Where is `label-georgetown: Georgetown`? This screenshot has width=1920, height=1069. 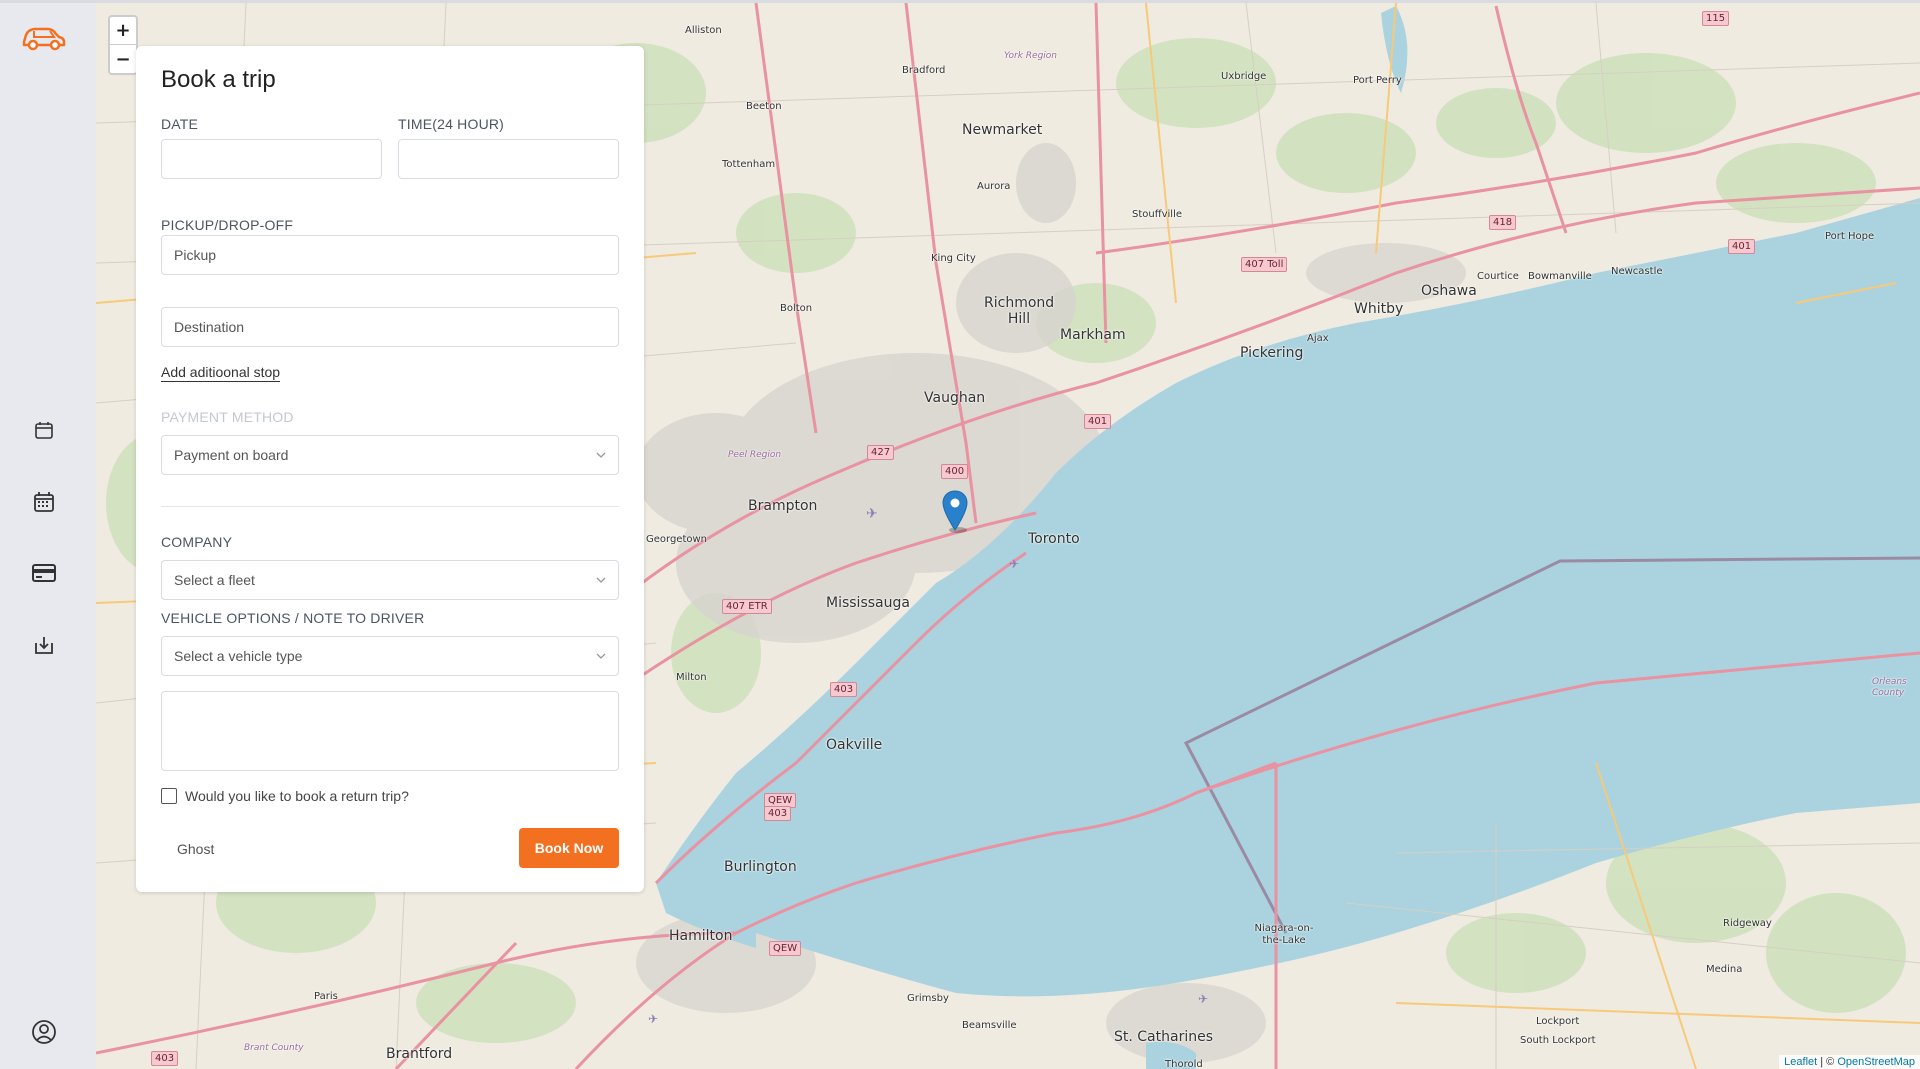
label-georgetown: Georgetown is located at coordinates (677, 539).